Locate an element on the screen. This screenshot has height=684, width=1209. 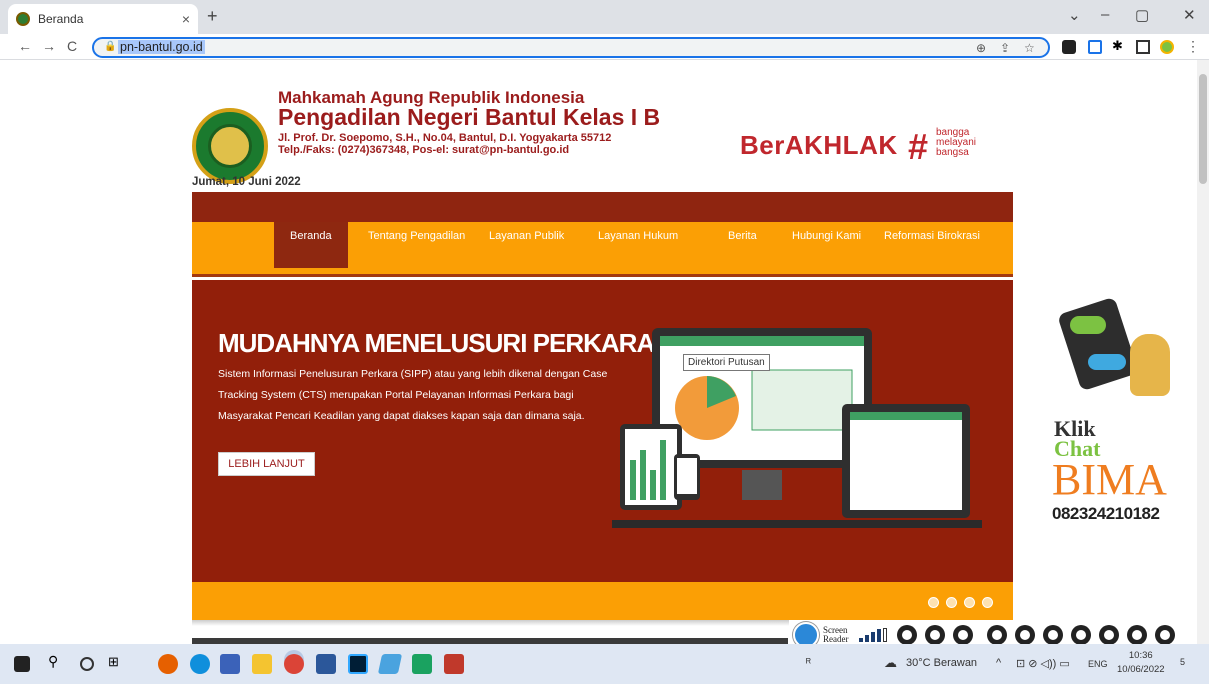
back-button: ← is located at coordinates (25, 46).